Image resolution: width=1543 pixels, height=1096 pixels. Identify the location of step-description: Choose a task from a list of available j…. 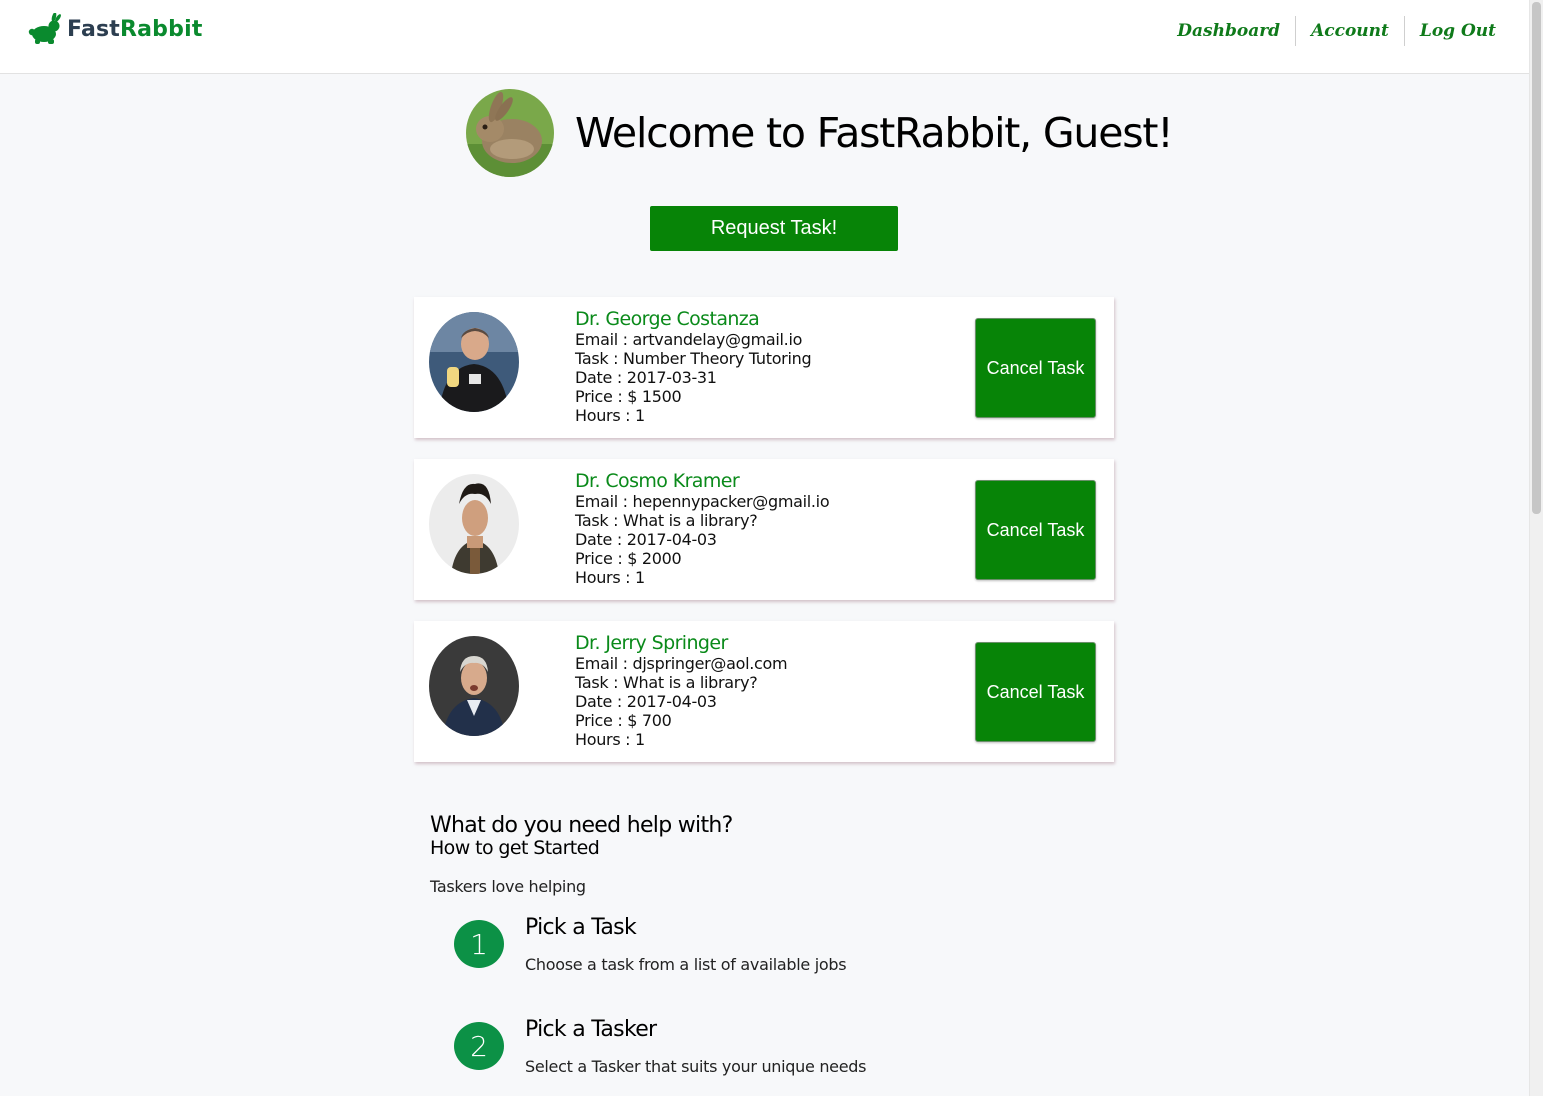
(686, 964).